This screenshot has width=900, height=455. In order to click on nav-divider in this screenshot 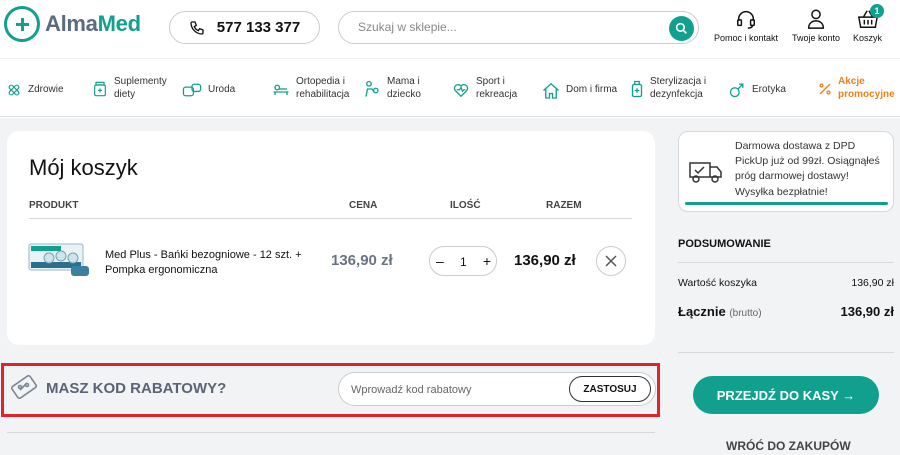, I will do `click(450, 116)`.